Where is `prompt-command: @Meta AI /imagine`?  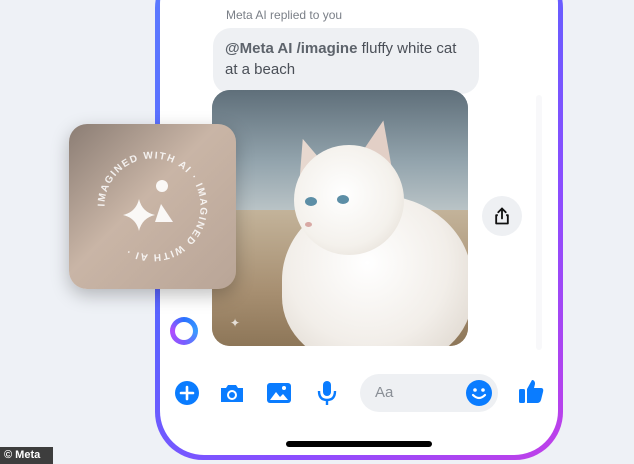 prompt-command: @Meta AI /imagine is located at coordinates (291, 48).